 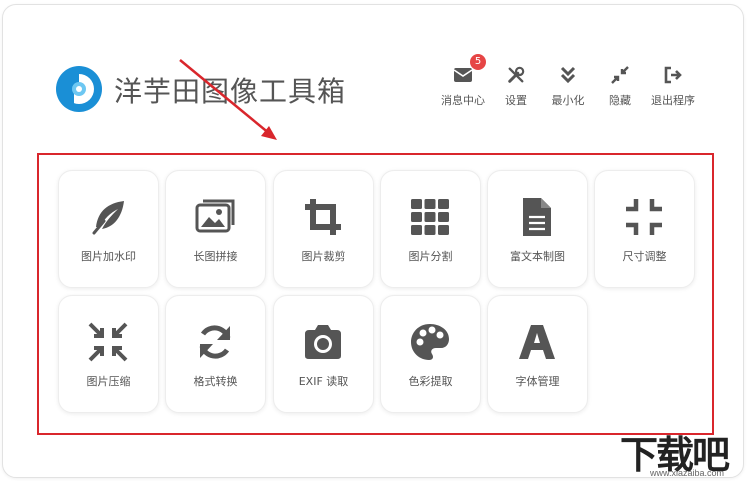 What do you see at coordinates (537, 256) in the screenshot?
I see `tool-label: 富文本制图` at bounding box center [537, 256].